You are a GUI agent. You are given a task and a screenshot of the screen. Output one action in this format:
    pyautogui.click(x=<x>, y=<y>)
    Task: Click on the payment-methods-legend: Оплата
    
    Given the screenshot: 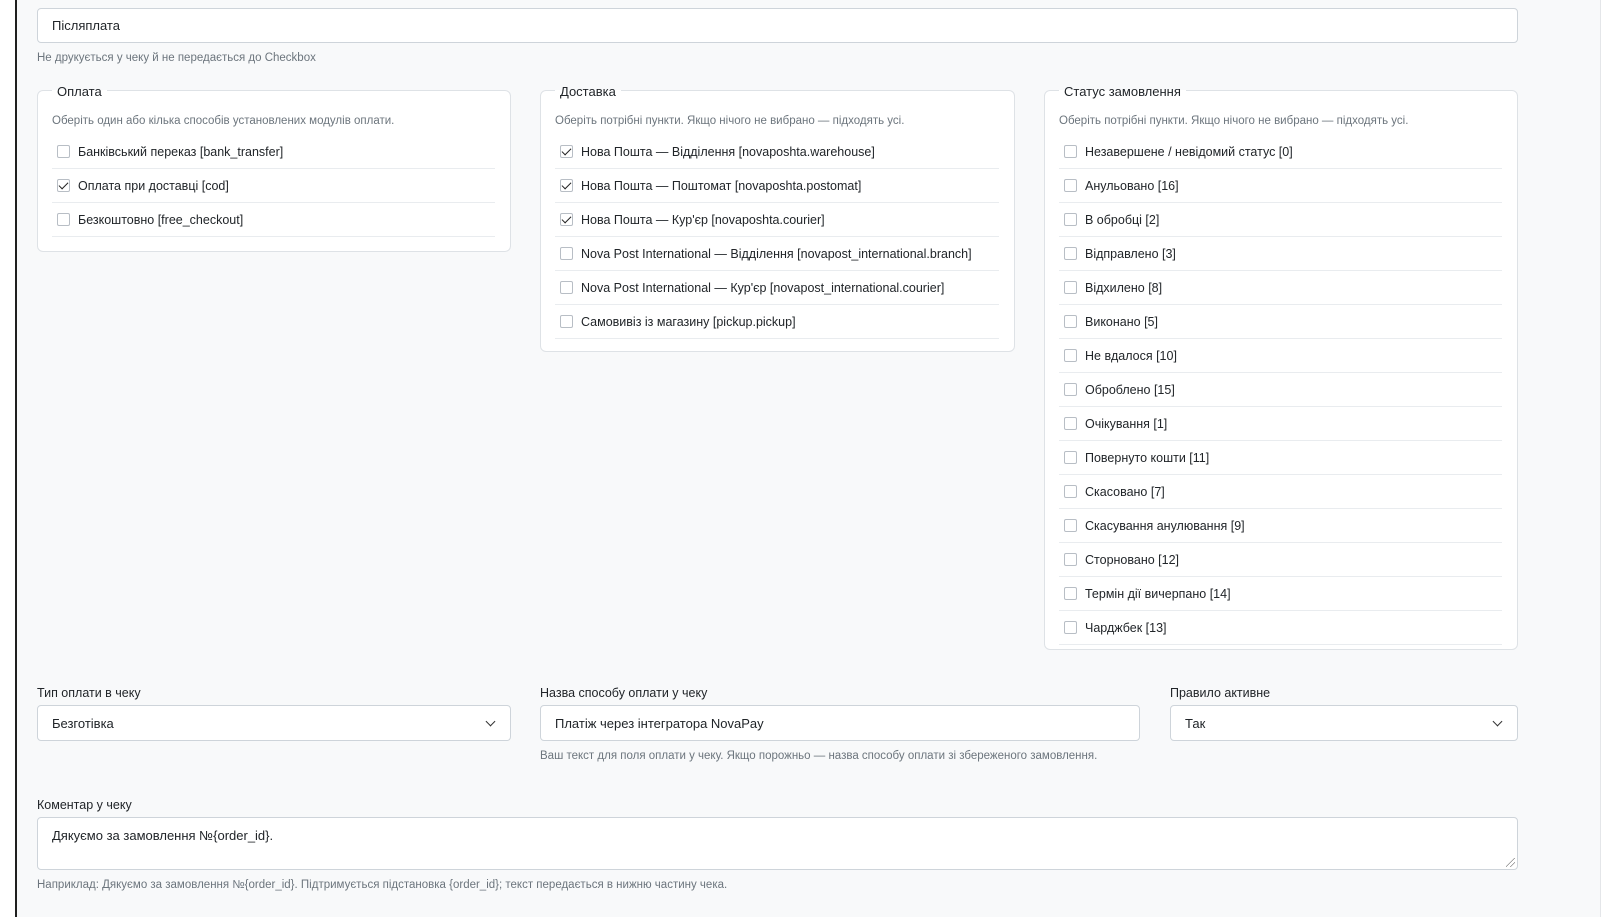 What is the action you would take?
    pyautogui.click(x=79, y=91)
    